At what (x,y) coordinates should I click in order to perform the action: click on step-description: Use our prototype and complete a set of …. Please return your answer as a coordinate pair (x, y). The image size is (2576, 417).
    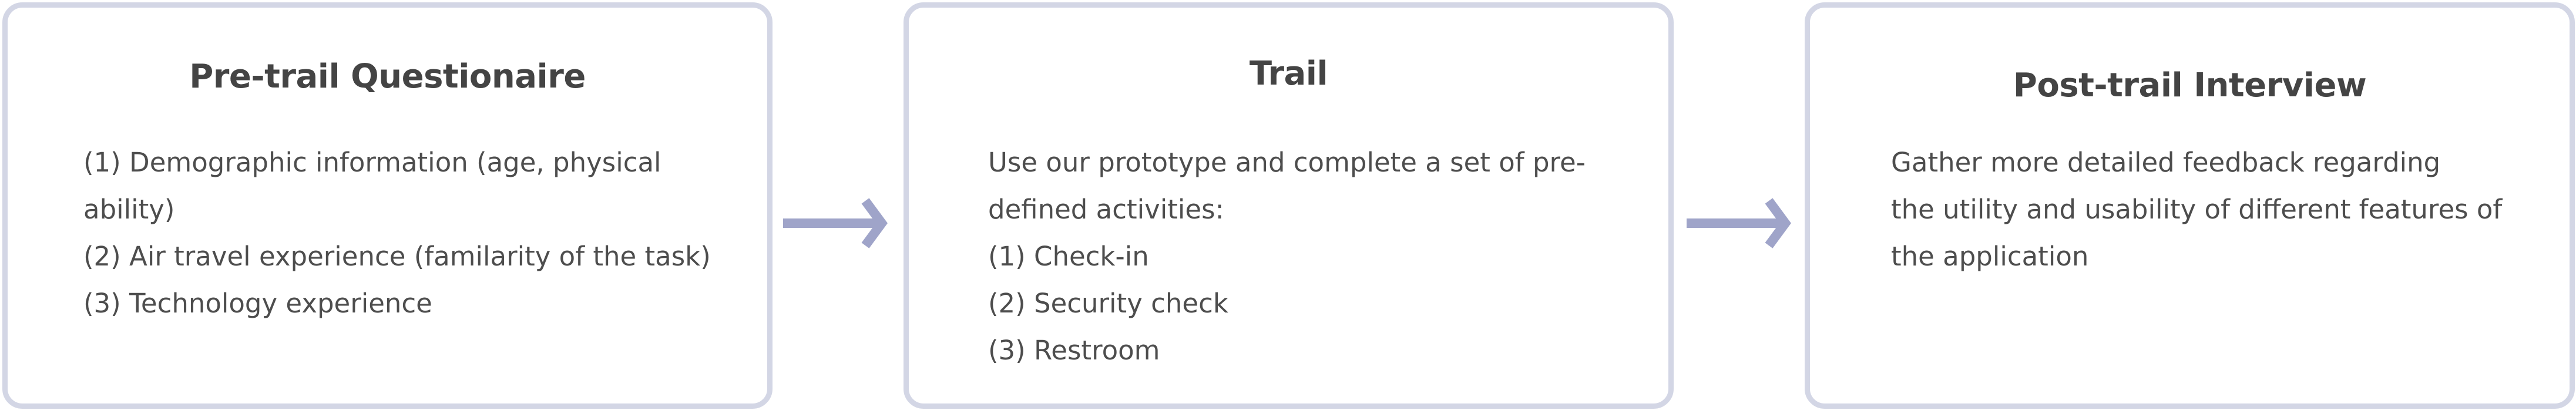
    Looking at the image, I should click on (1311, 256).